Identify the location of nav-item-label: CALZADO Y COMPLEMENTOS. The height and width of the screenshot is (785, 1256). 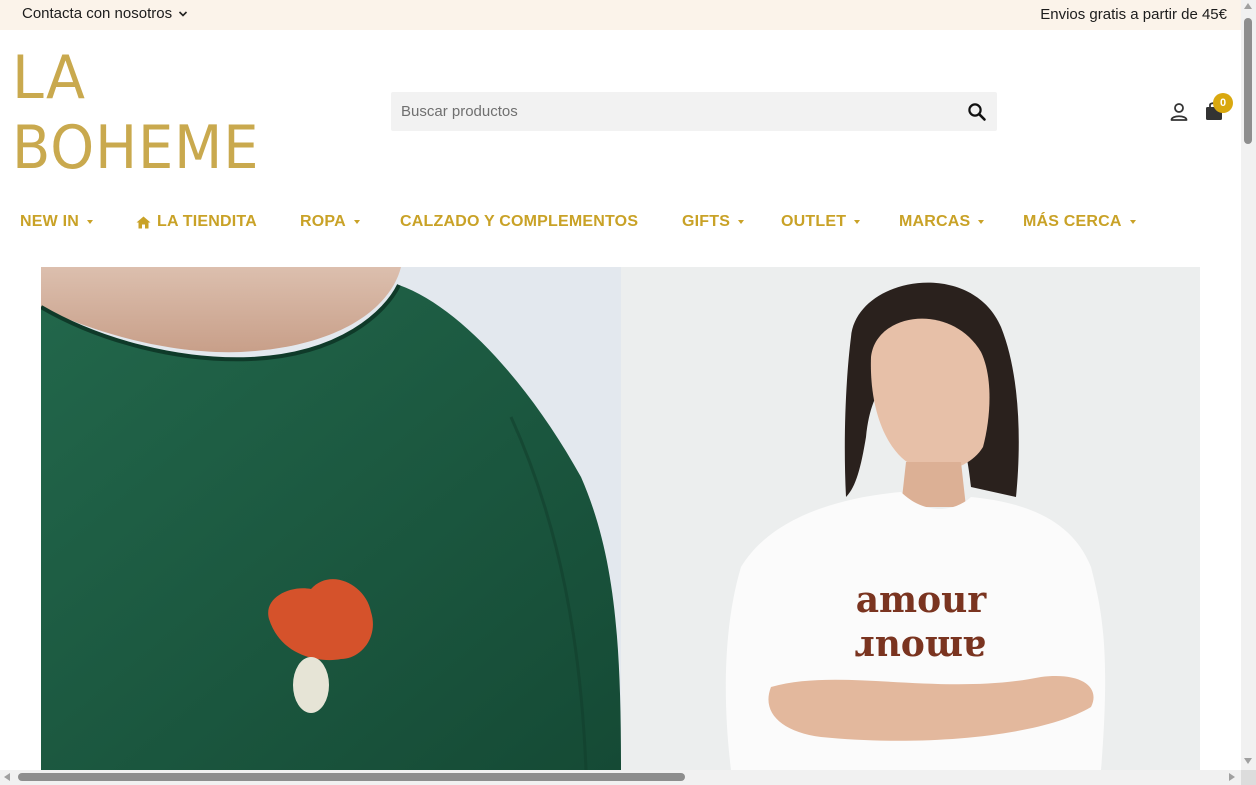
(519, 221).